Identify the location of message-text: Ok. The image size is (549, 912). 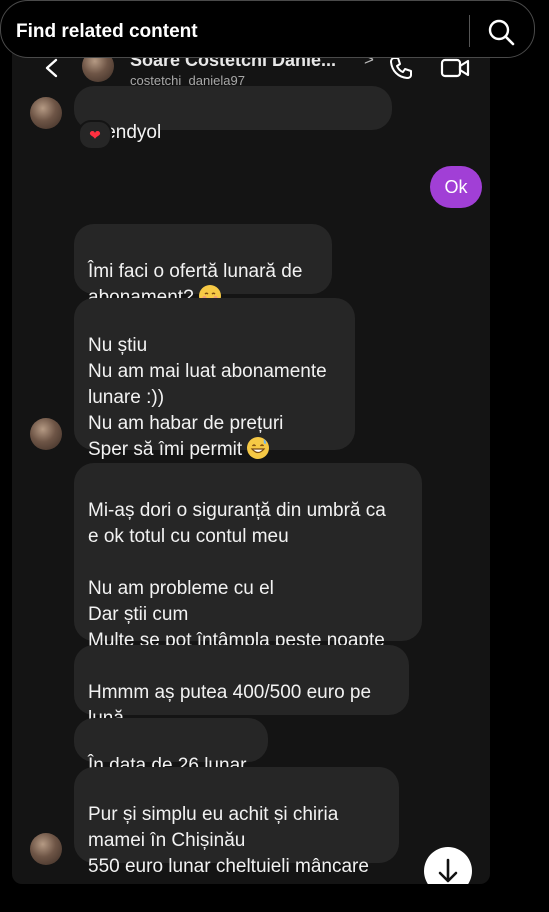
(456, 187).